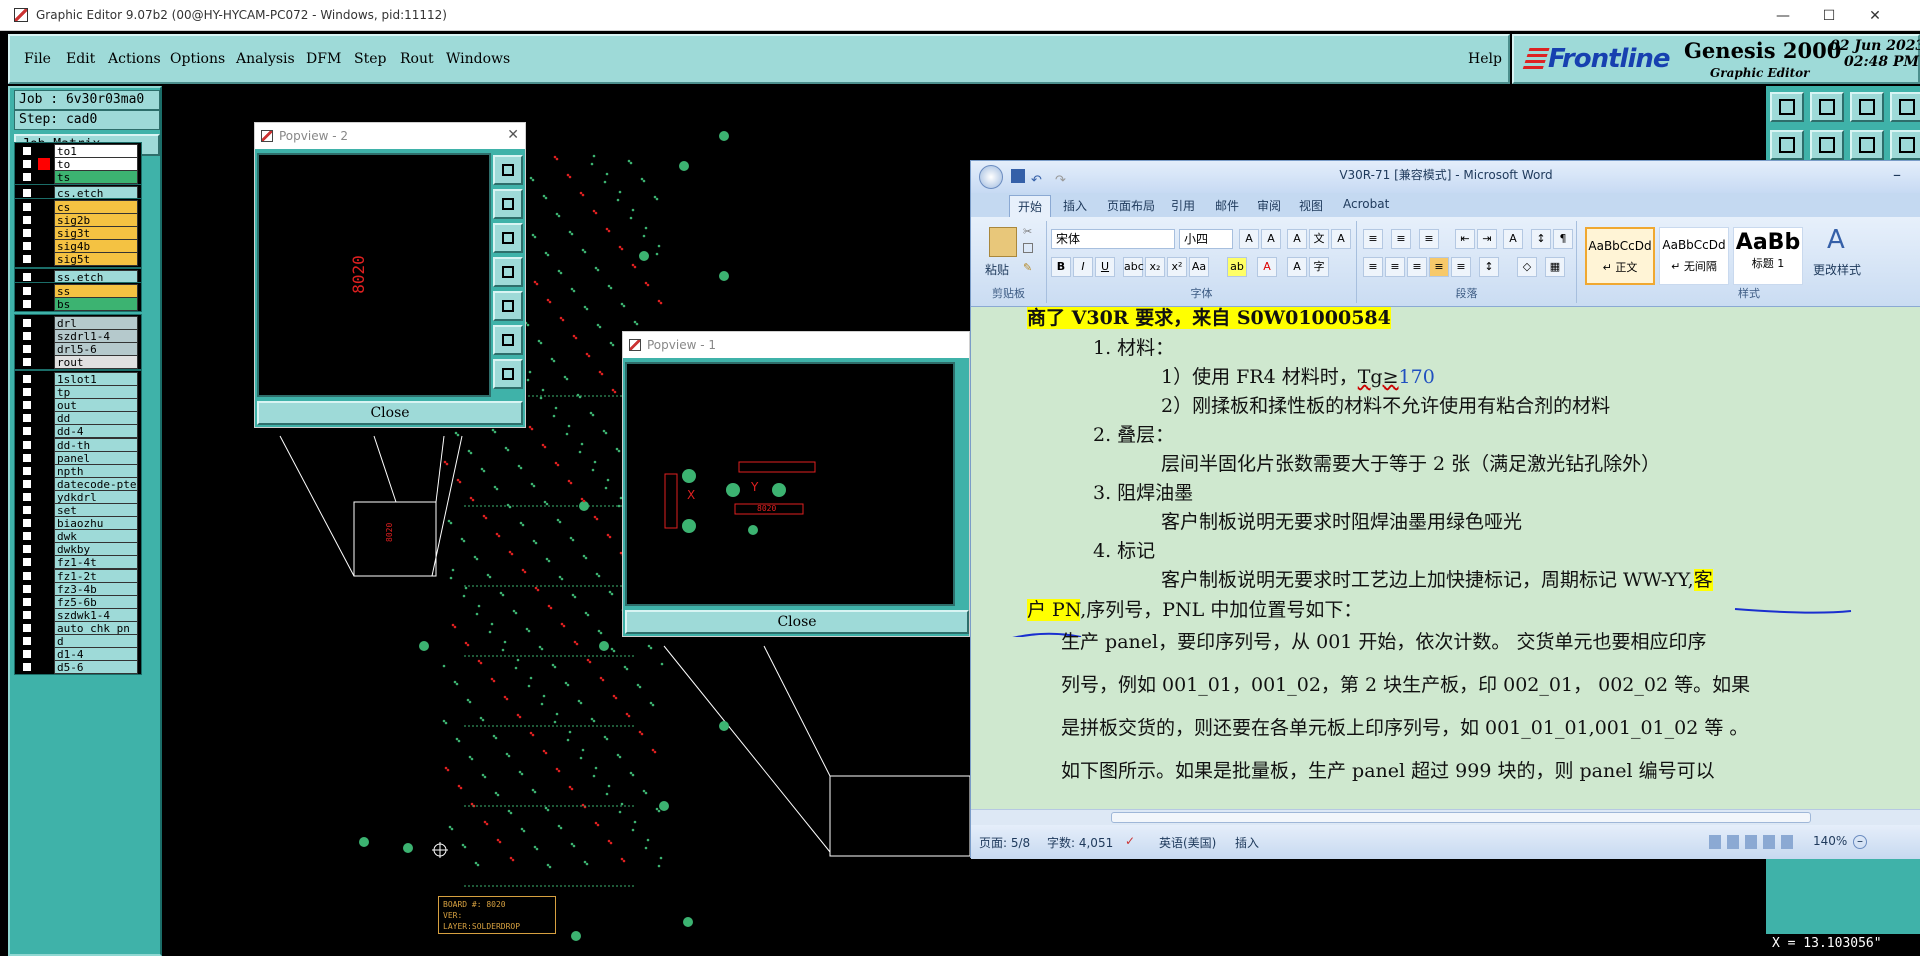  Describe the element at coordinates (96, 246) in the screenshot. I see `layer-name: sig4b` at that location.